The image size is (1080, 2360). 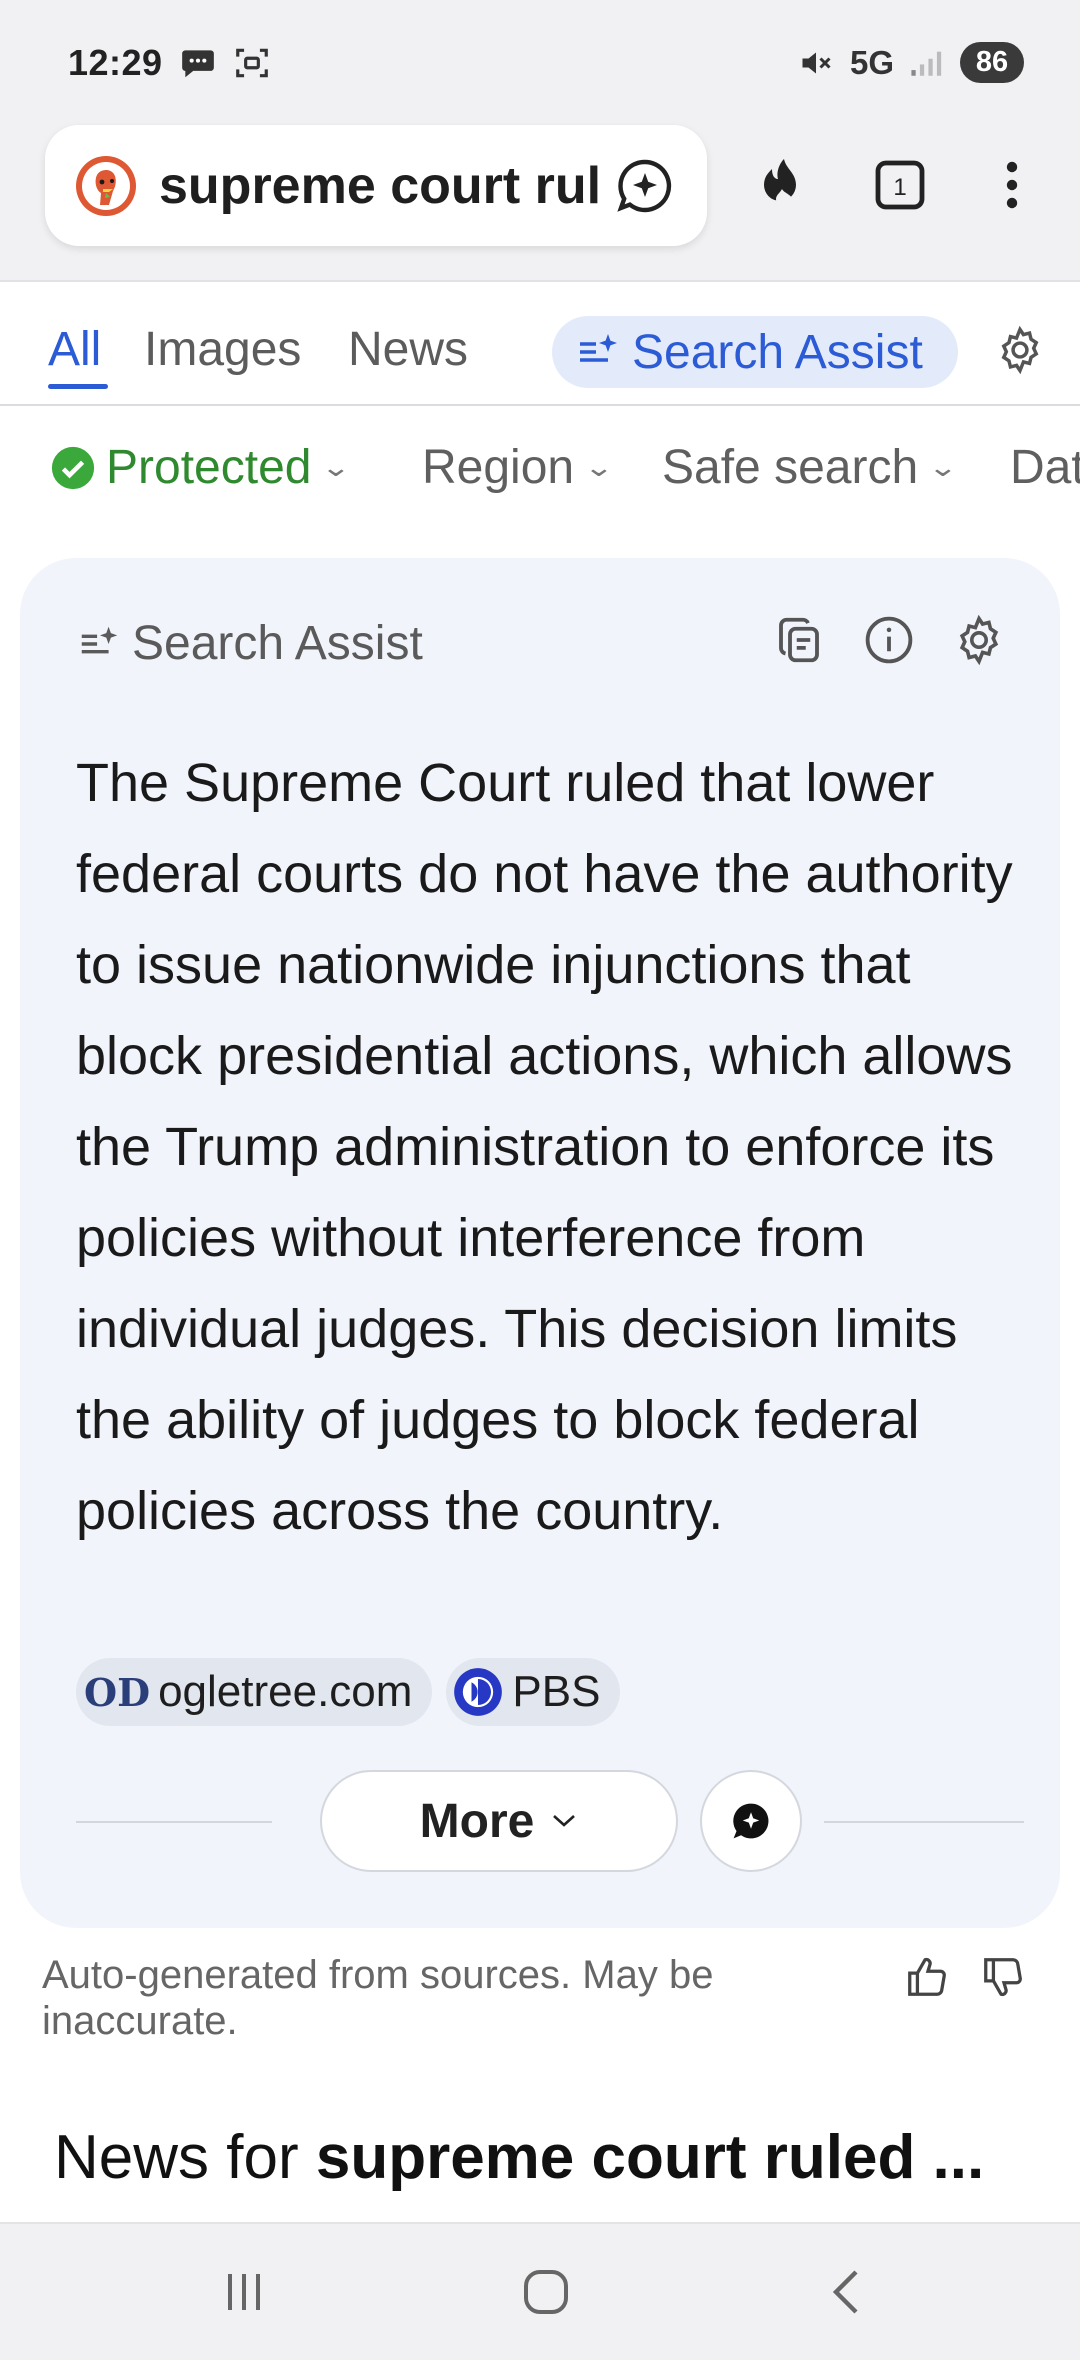 What do you see at coordinates (185, 2157) in the screenshot?
I see `news-heading-prefix: News for` at bounding box center [185, 2157].